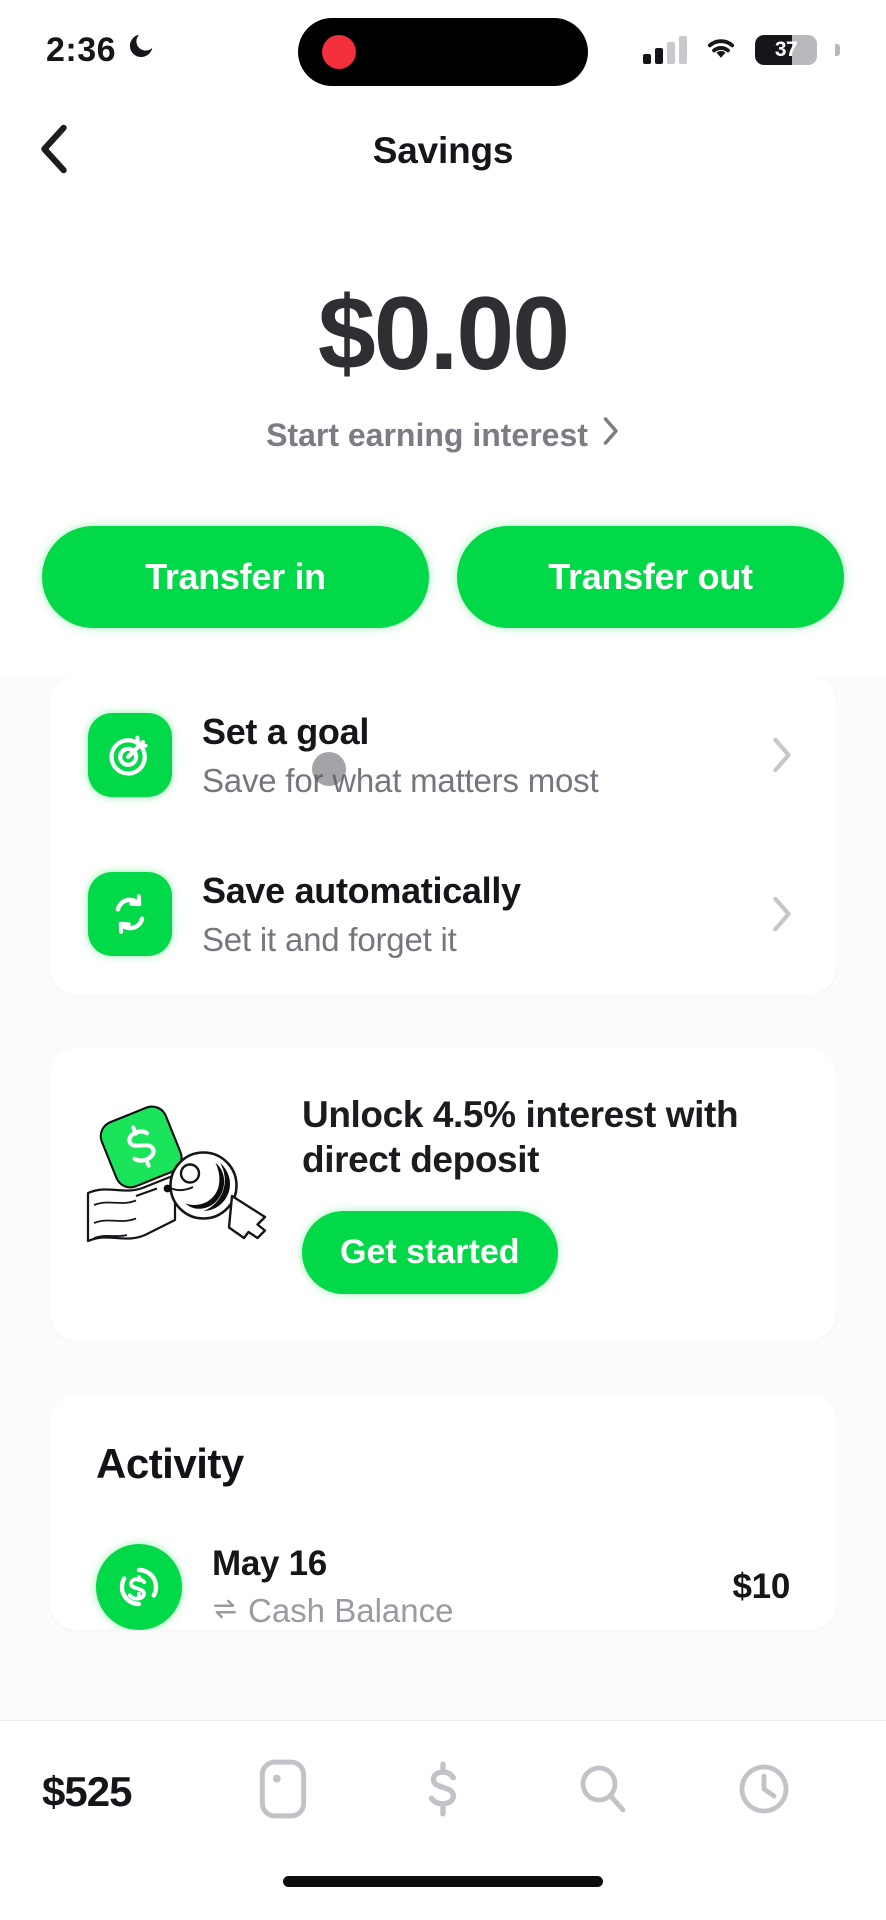 The height and width of the screenshot is (1920, 886). I want to click on nav-header: Savings, so click(443, 151).